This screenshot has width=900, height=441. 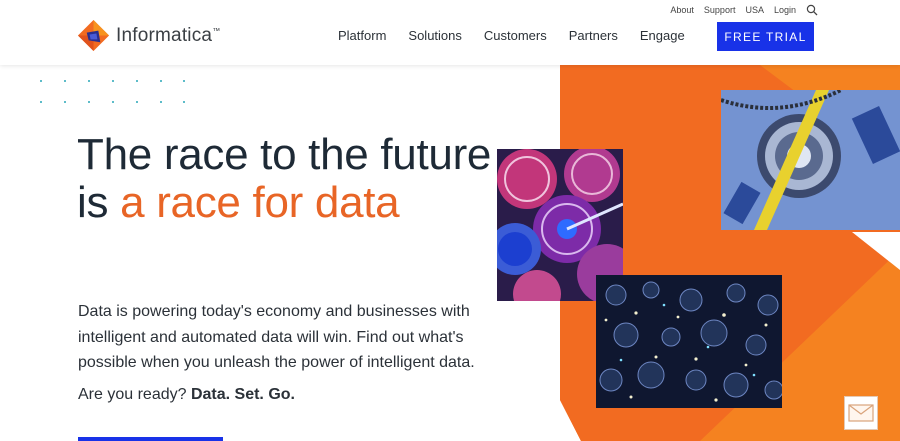 What do you see at coordinates (242, 394) in the screenshot?
I see `tagline-bold: Data. Set. Go.` at bounding box center [242, 394].